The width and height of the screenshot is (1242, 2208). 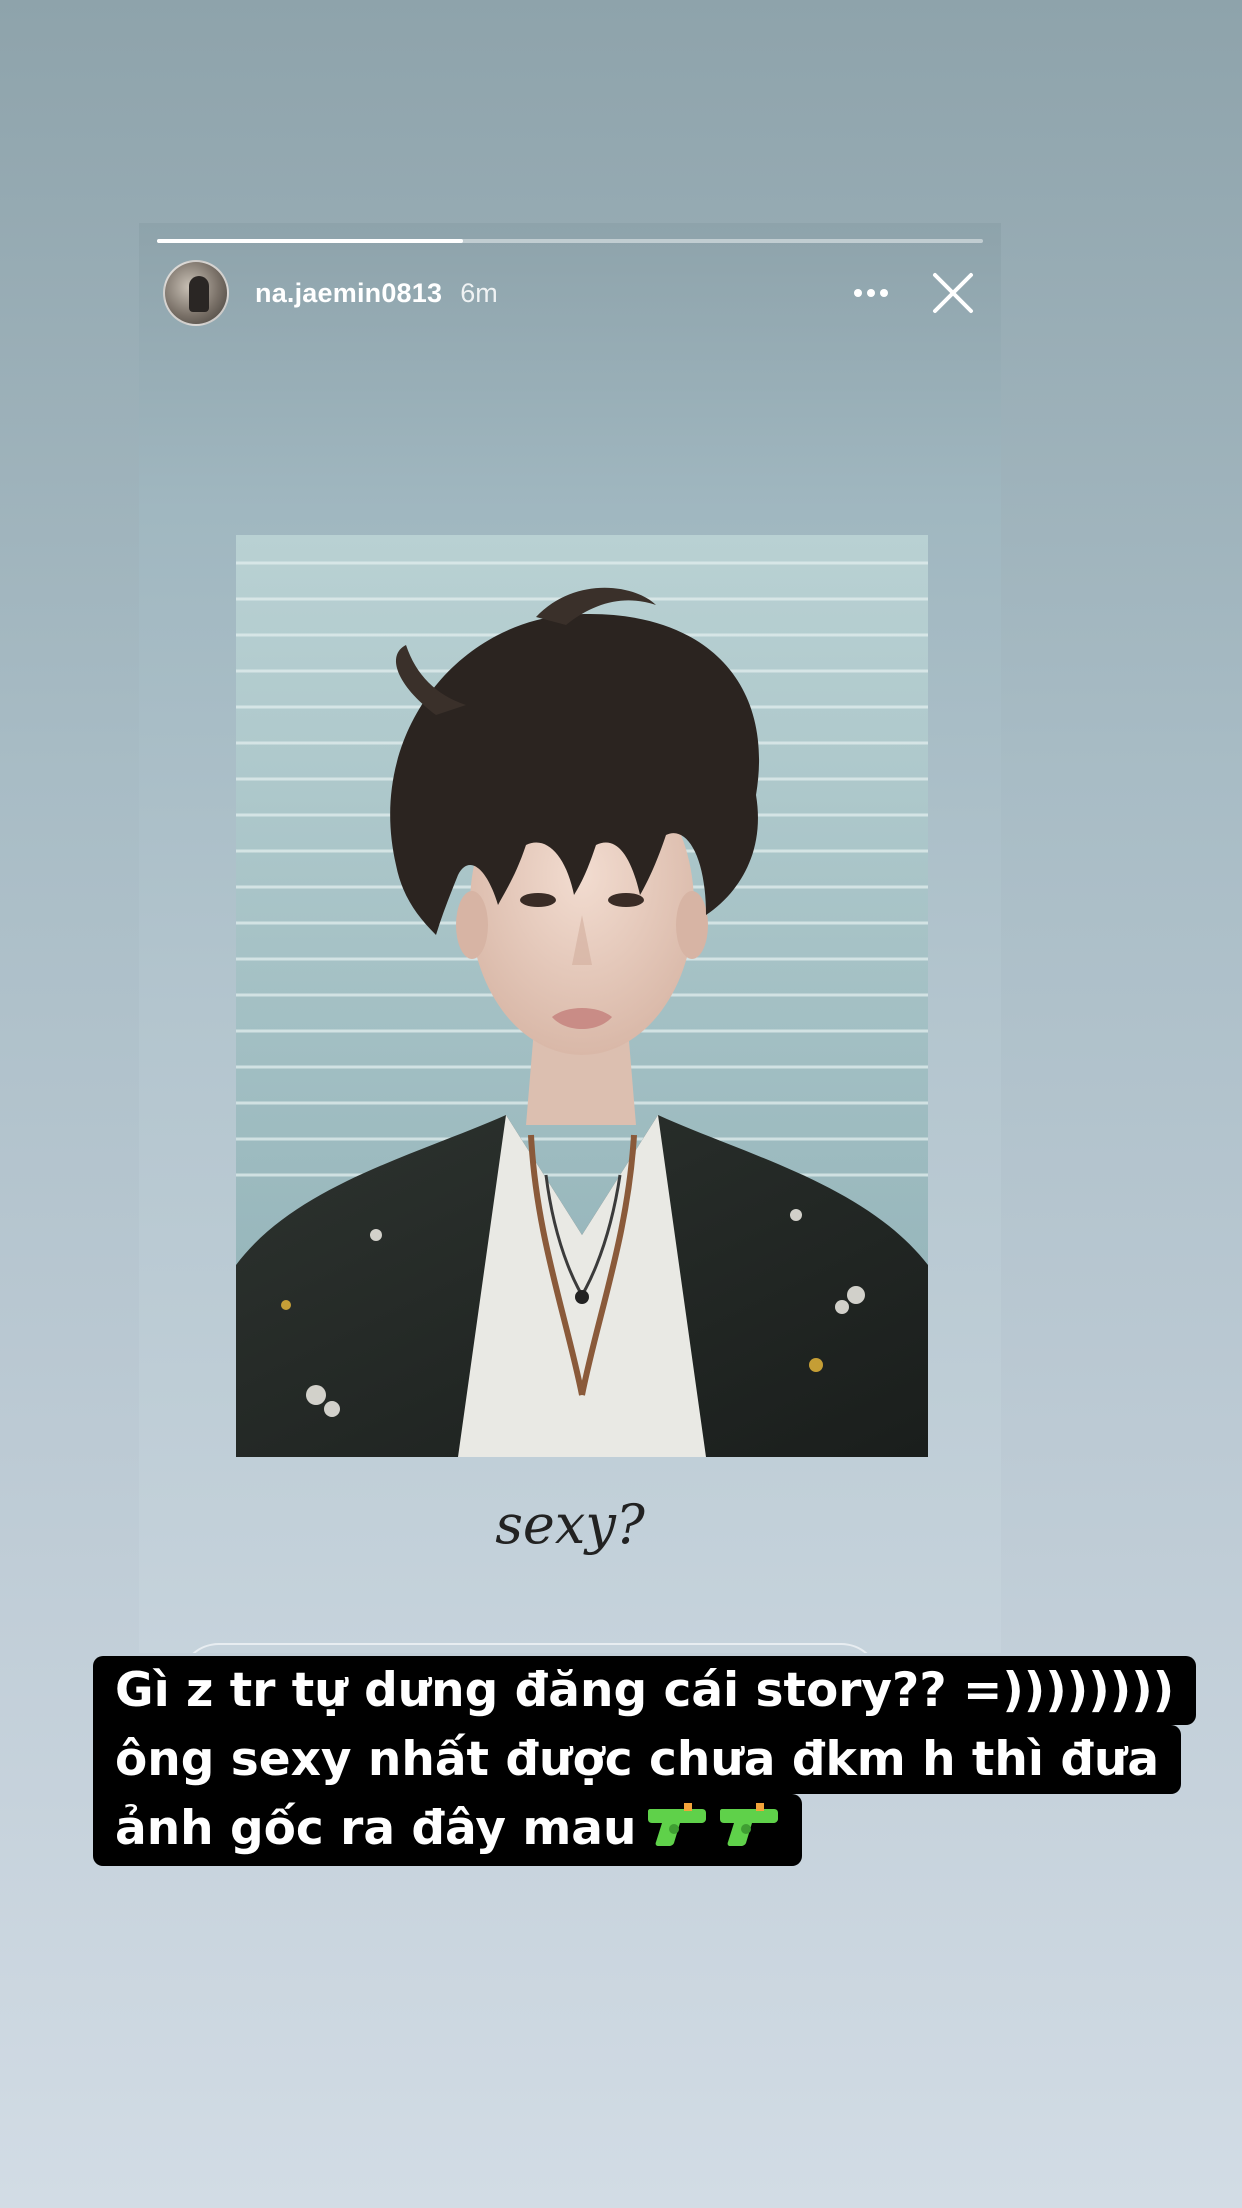 I want to click on story-header: na.jaemin0813 6m, so click(x=573, y=293).